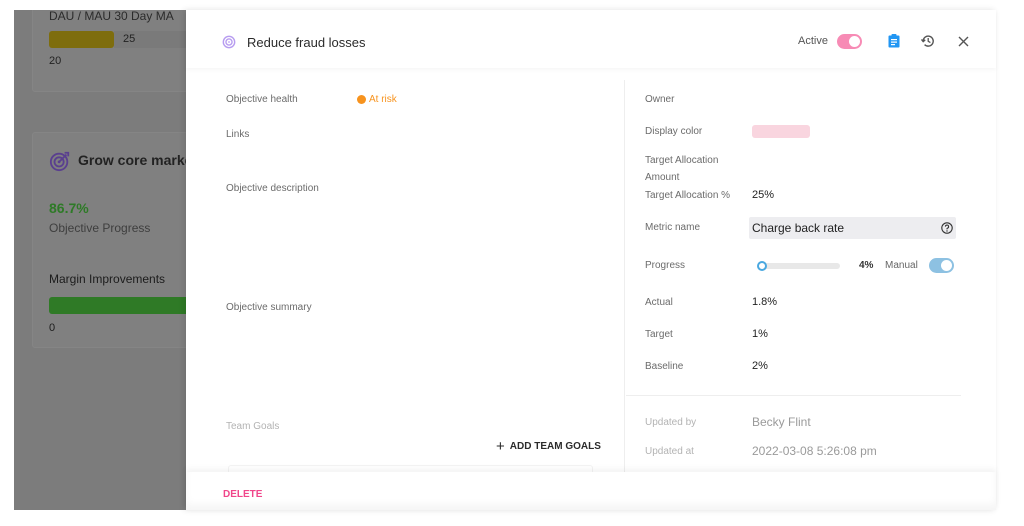  What do you see at coordinates (129, 39) in the screenshot?
I see `progress-value: 25` at bounding box center [129, 39].